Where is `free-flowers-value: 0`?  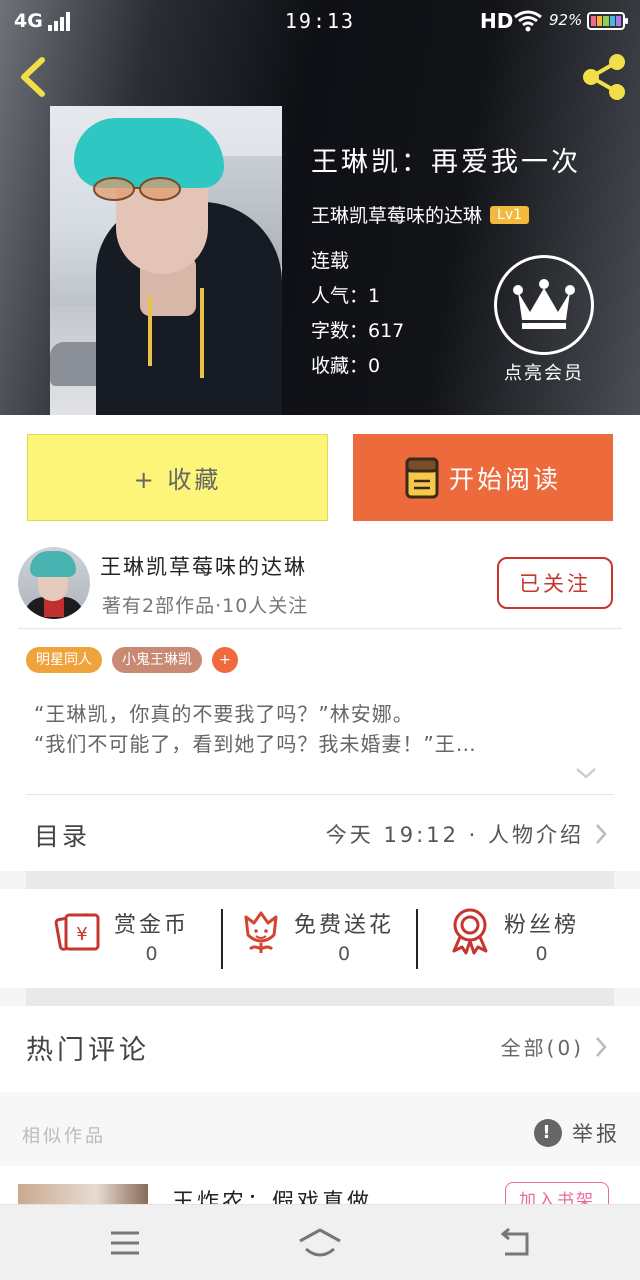
free-flowers-value: 0 is located at coordinates (344, 954).